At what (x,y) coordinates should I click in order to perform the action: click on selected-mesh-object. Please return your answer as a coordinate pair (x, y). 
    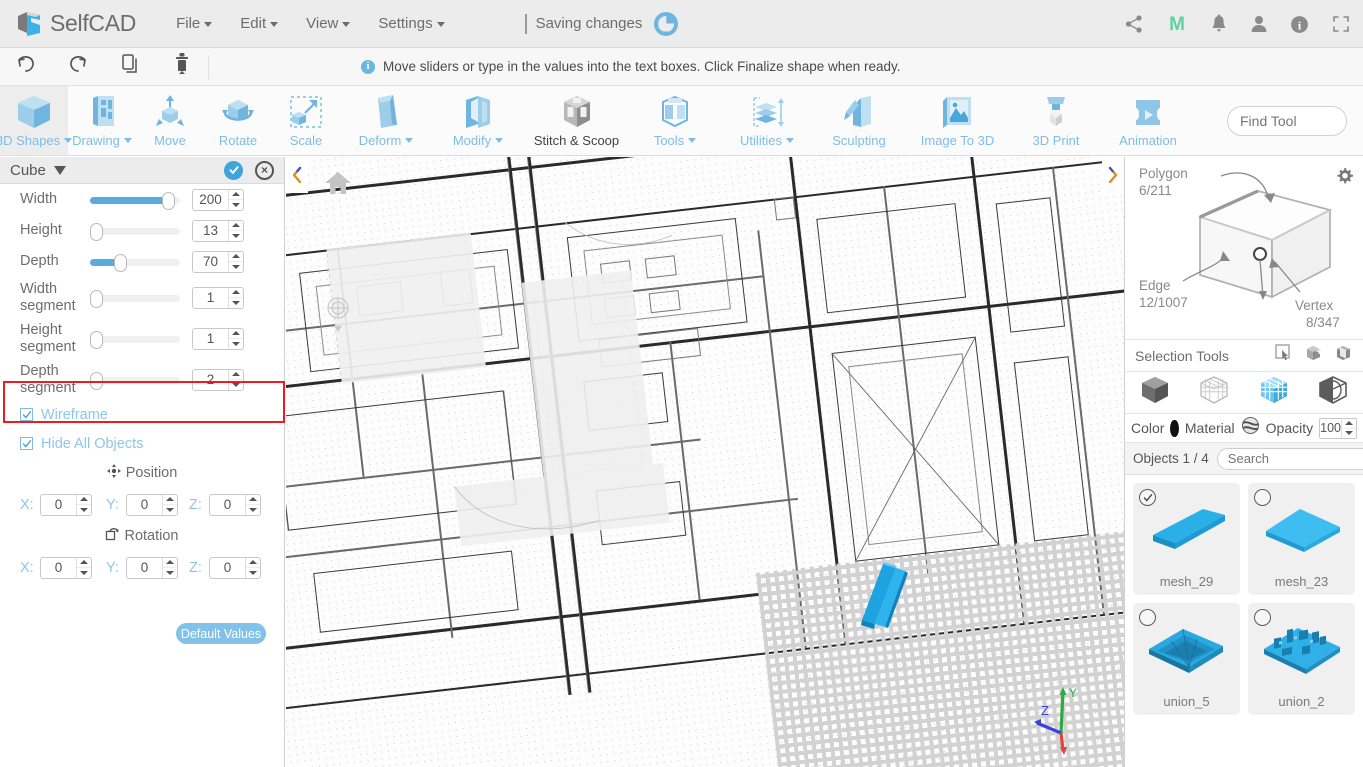
    Looking at the image, I should click on (885, 596).